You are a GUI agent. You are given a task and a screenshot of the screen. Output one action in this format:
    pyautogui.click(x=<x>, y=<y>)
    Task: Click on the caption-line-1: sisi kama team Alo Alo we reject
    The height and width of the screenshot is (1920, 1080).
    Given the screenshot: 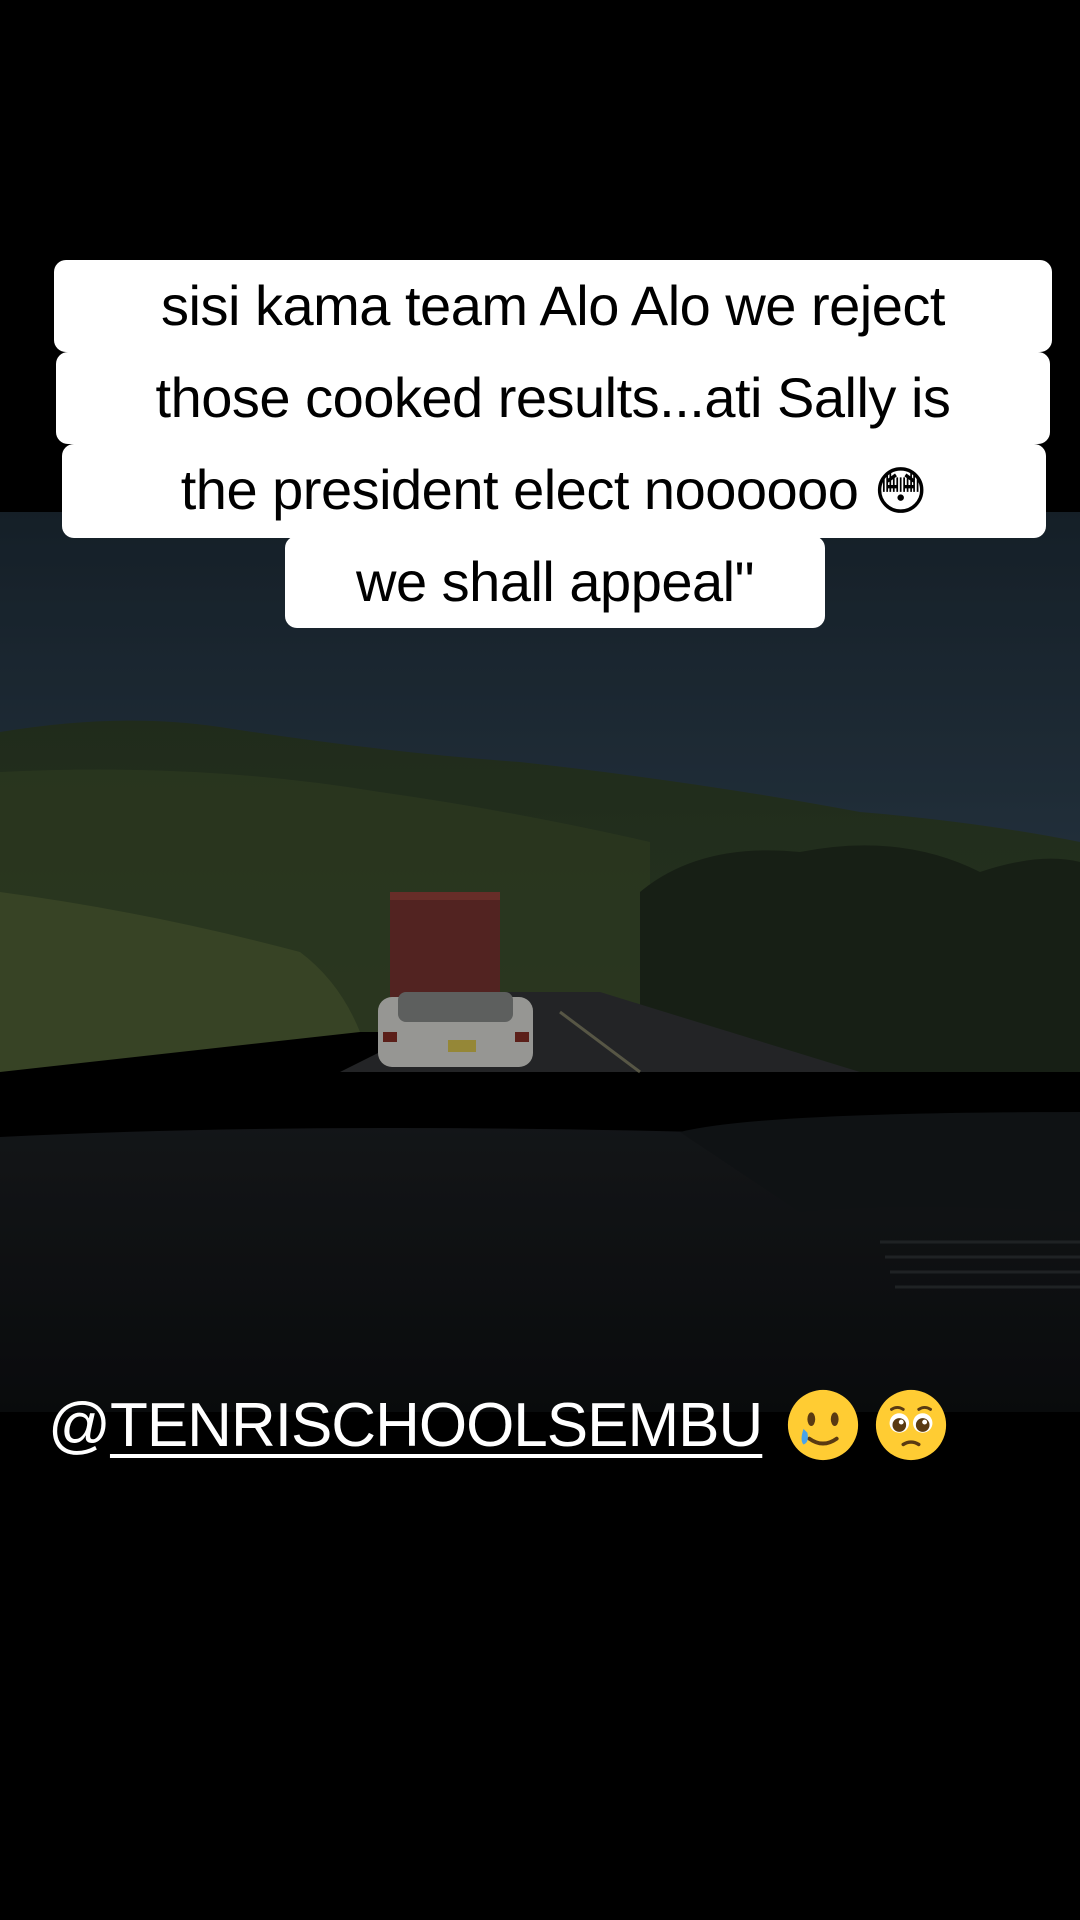 What is the action you would take?
    pyautogui.click(x=553, y=306)
    